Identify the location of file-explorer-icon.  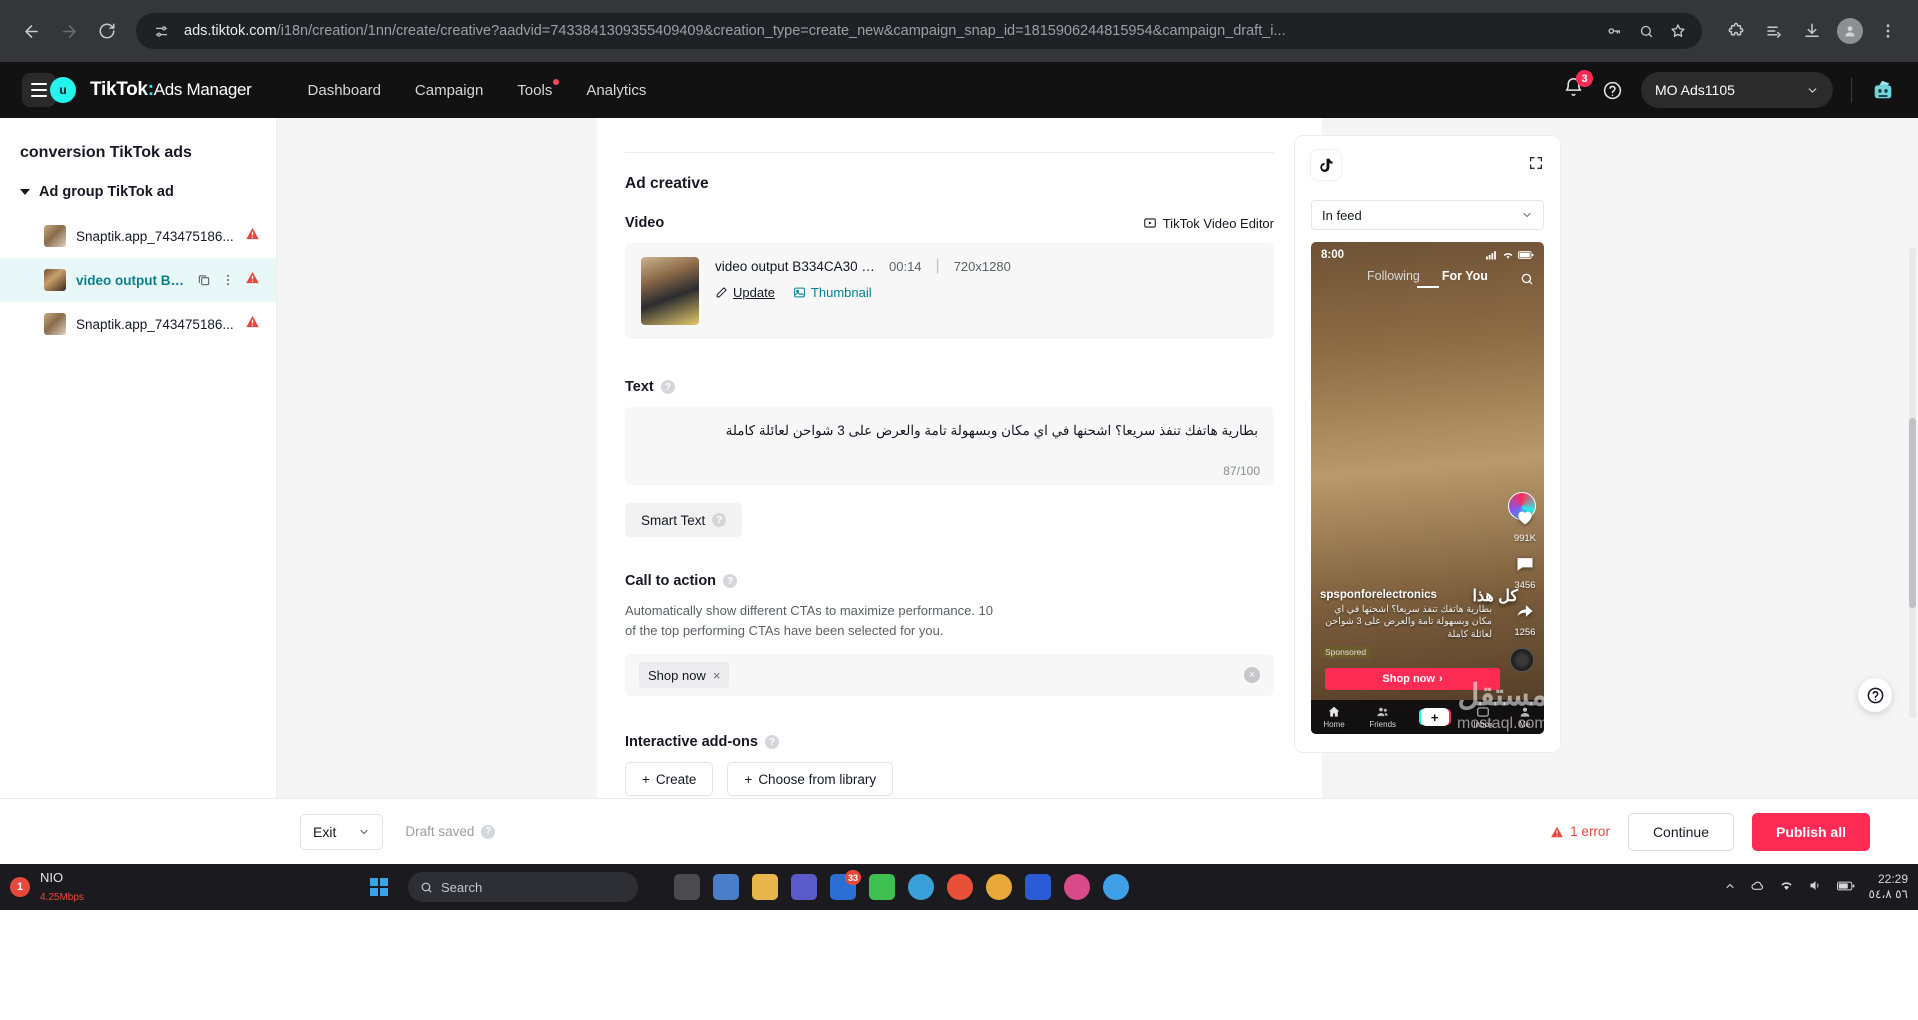
(765, 887).